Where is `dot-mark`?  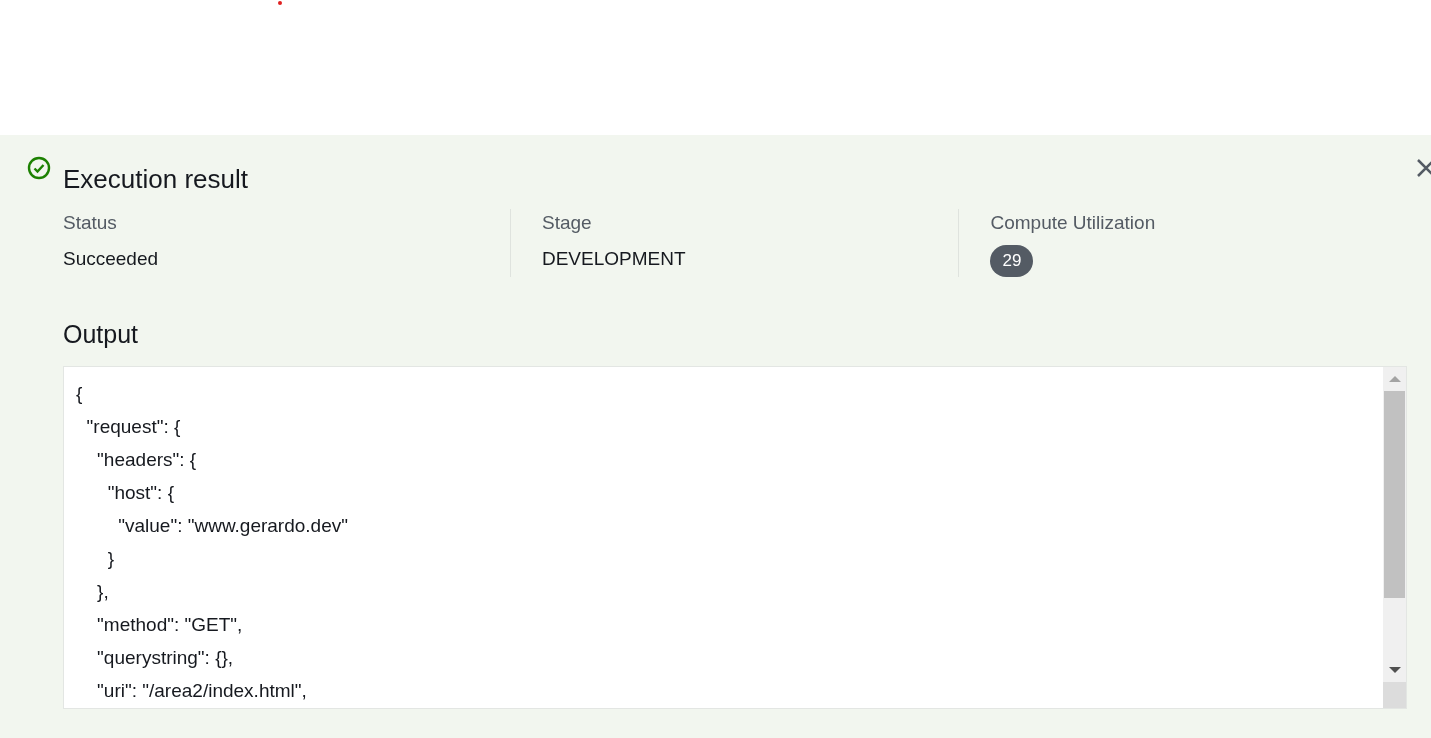 dot-mark is located at coordinates (280, 3).